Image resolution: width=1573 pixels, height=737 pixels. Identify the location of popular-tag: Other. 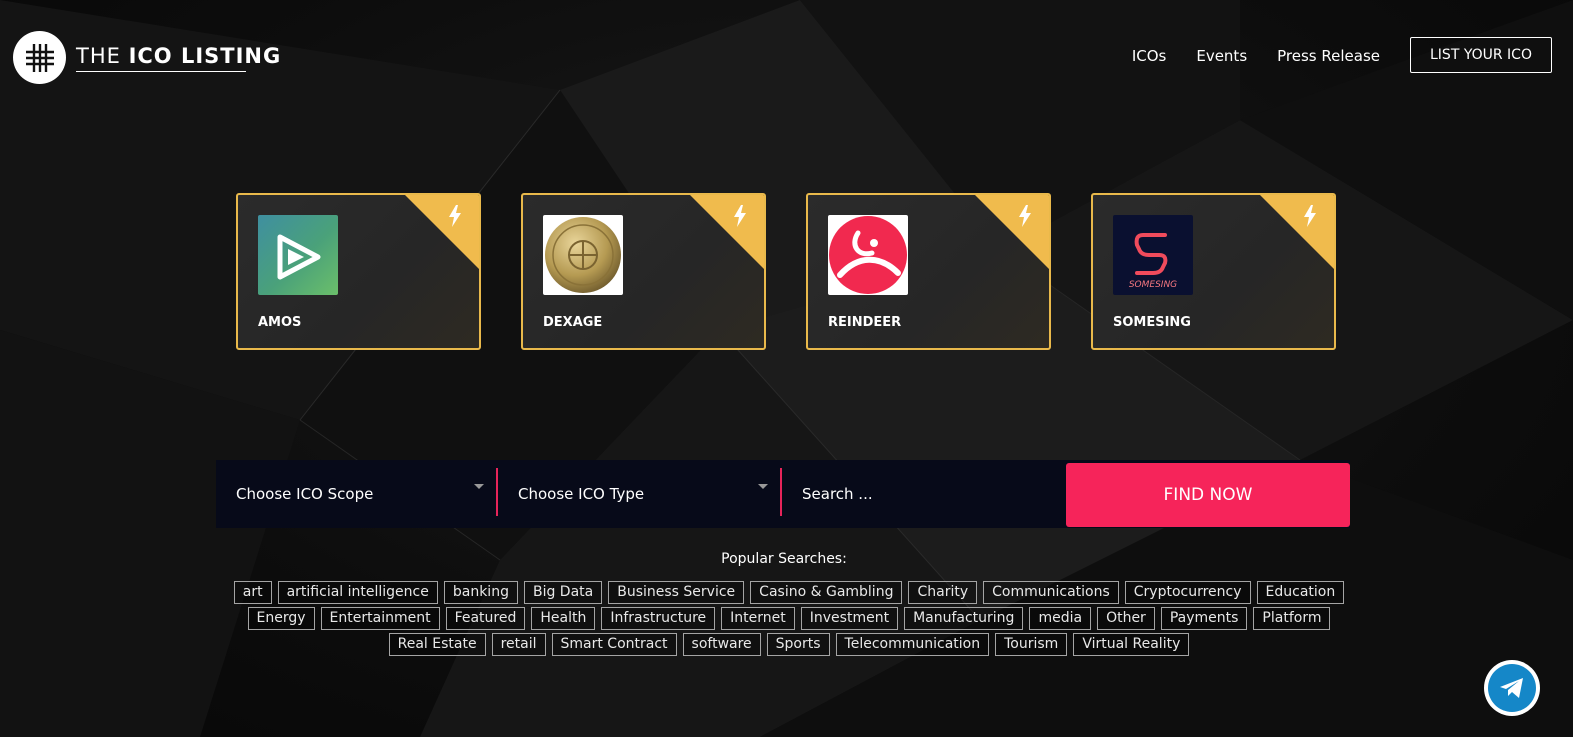
(1126, 618).